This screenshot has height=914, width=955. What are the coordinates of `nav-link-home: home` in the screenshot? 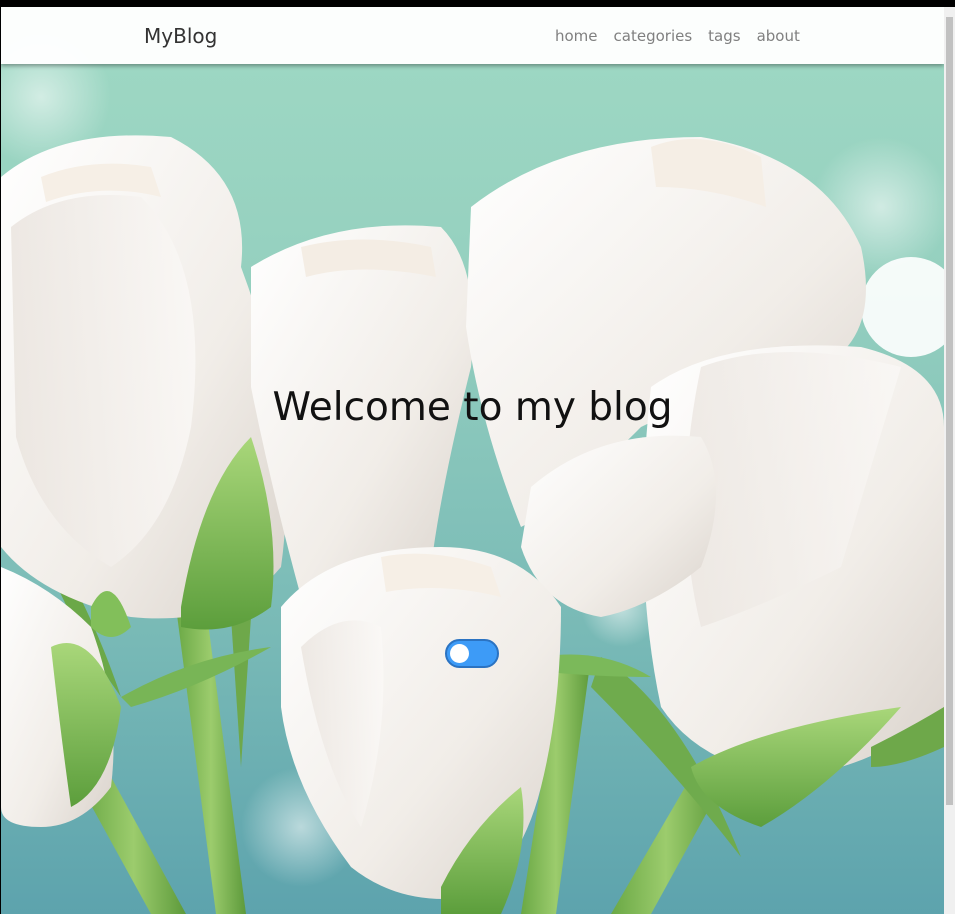 It's located at (576, 36).